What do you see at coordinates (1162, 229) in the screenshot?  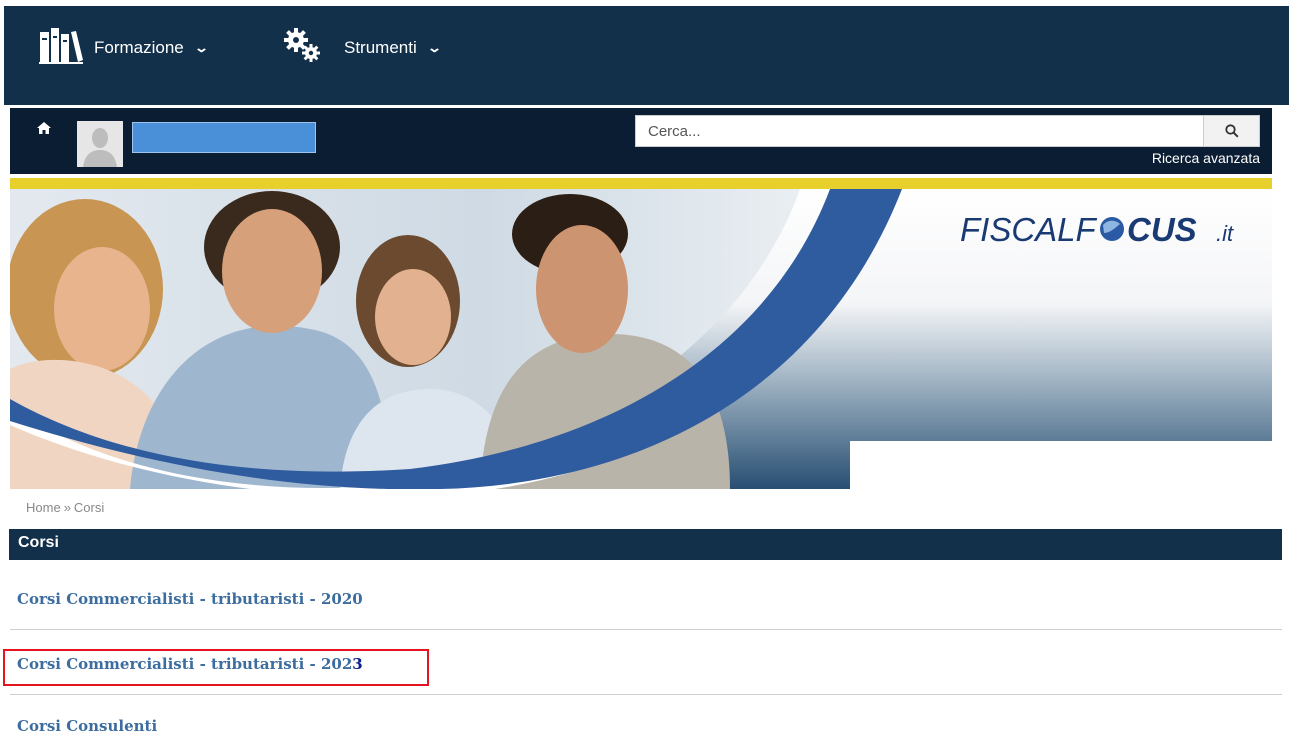 I see `svg-text: CUS` at bounding box center [1162, 229].